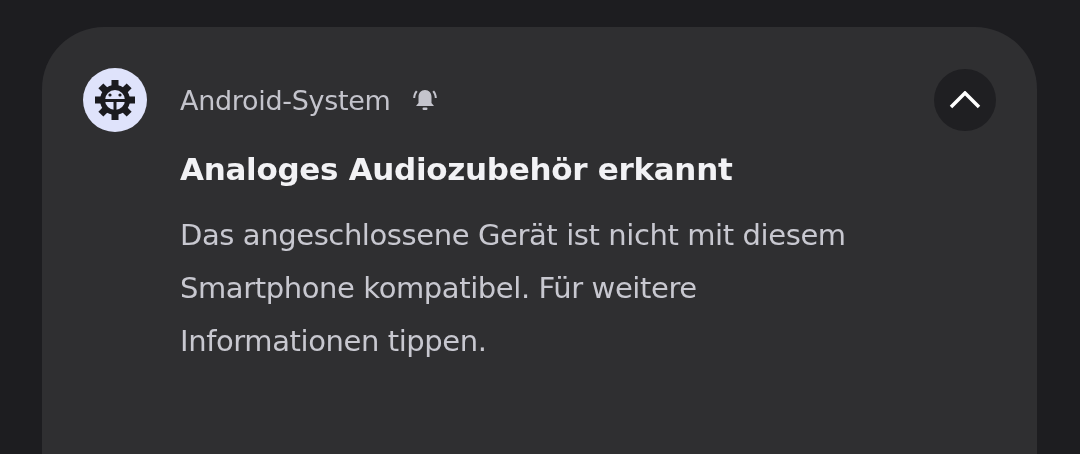 This screenshot has width=1080, height=454. Describe the element at coordinates (115, 100) in the screenshot. I see `gear-robot-icon` at that location.